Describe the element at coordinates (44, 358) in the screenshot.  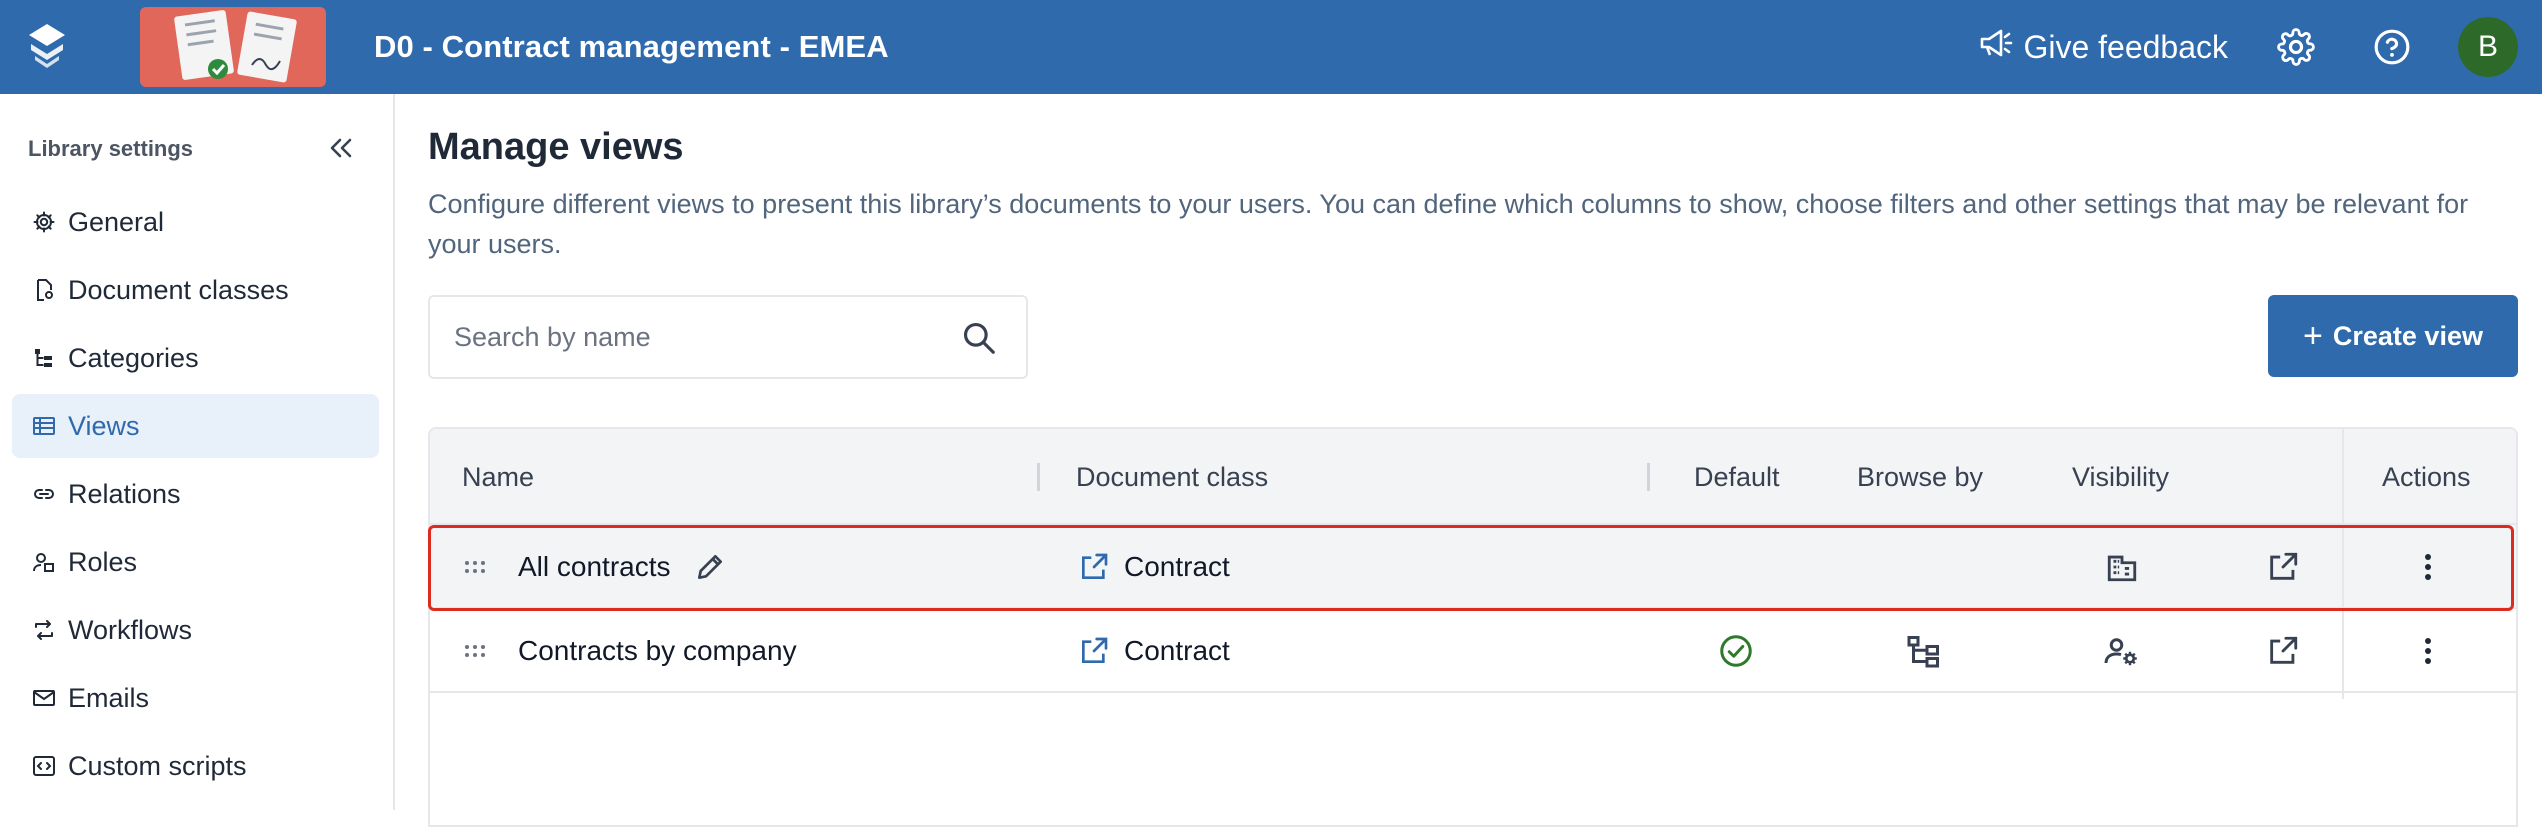
I see `categories-icon` at that location.